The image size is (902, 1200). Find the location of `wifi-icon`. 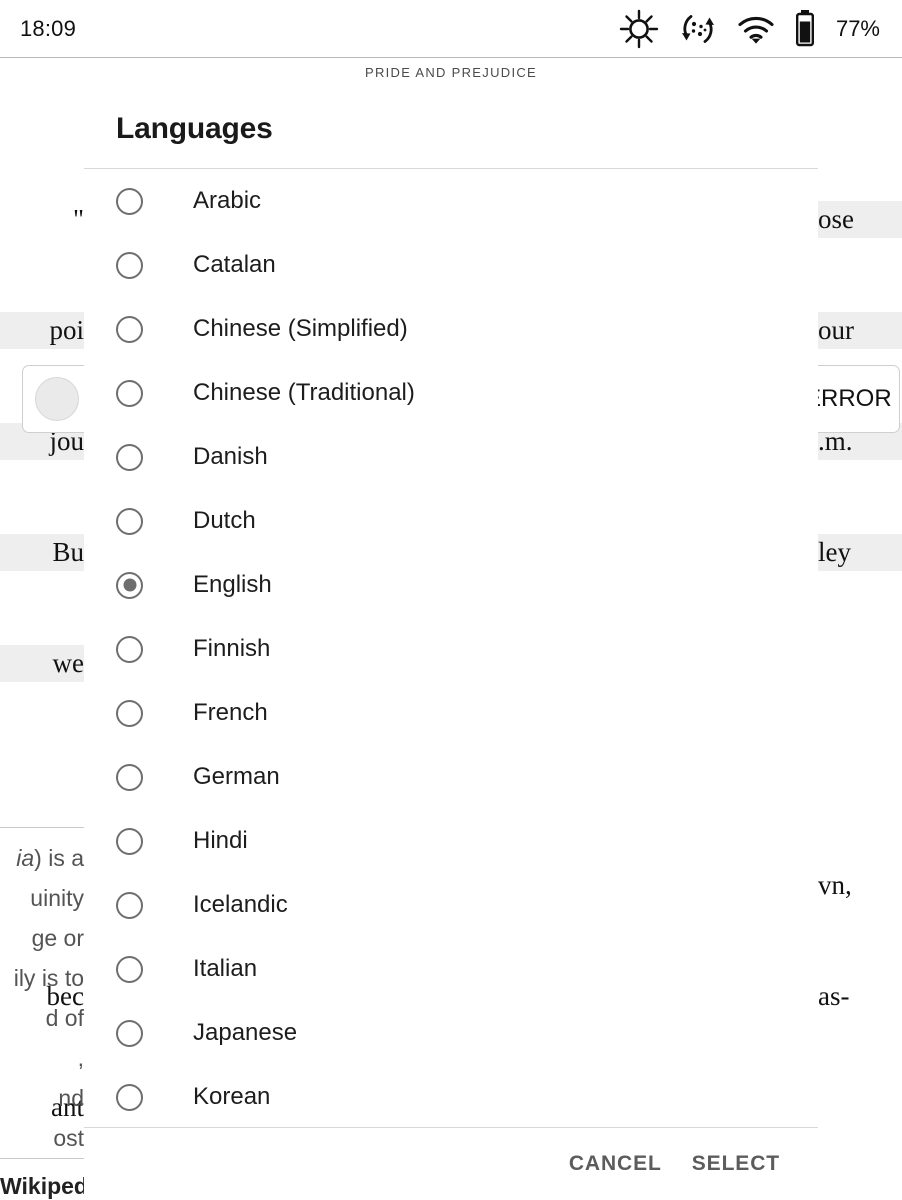

wifi-icon is located at coordinates (756, 29).